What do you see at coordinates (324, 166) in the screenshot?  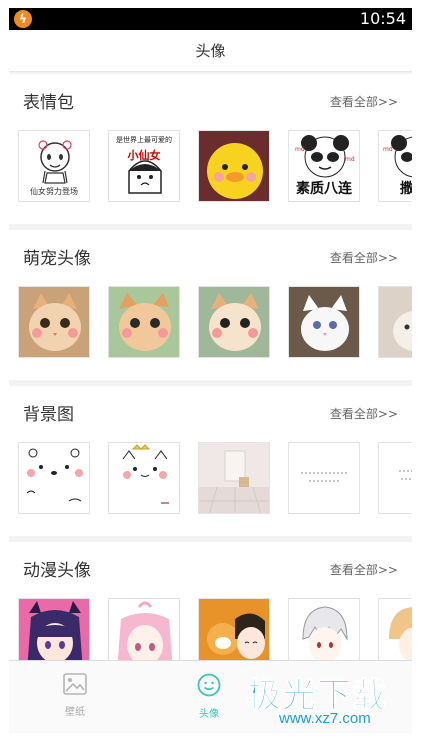 I see `panda-meme-thumb: md md 素质八连` at bounding box center [324, 166].